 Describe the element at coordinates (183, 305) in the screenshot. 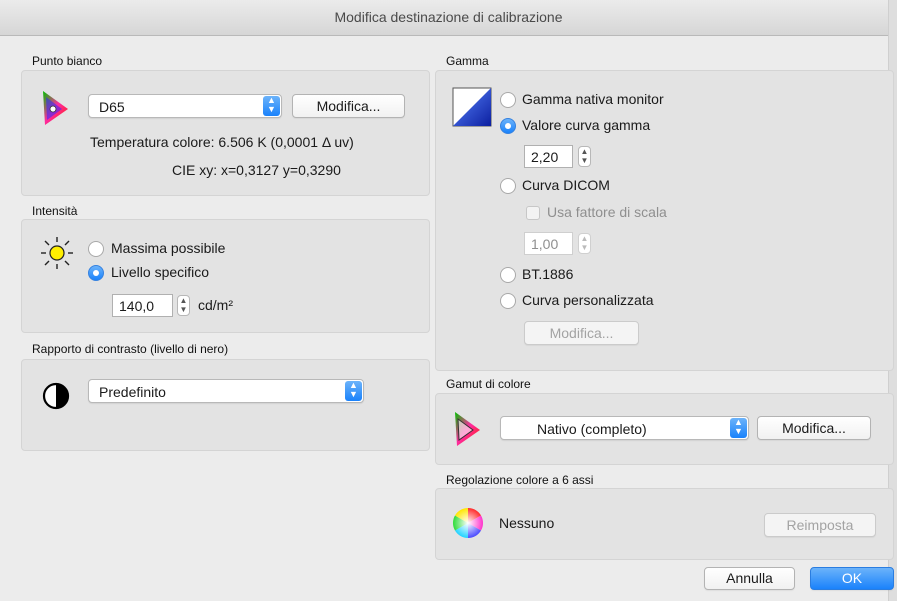

I see `intensity-stepper: ▲ ▼` at that location.